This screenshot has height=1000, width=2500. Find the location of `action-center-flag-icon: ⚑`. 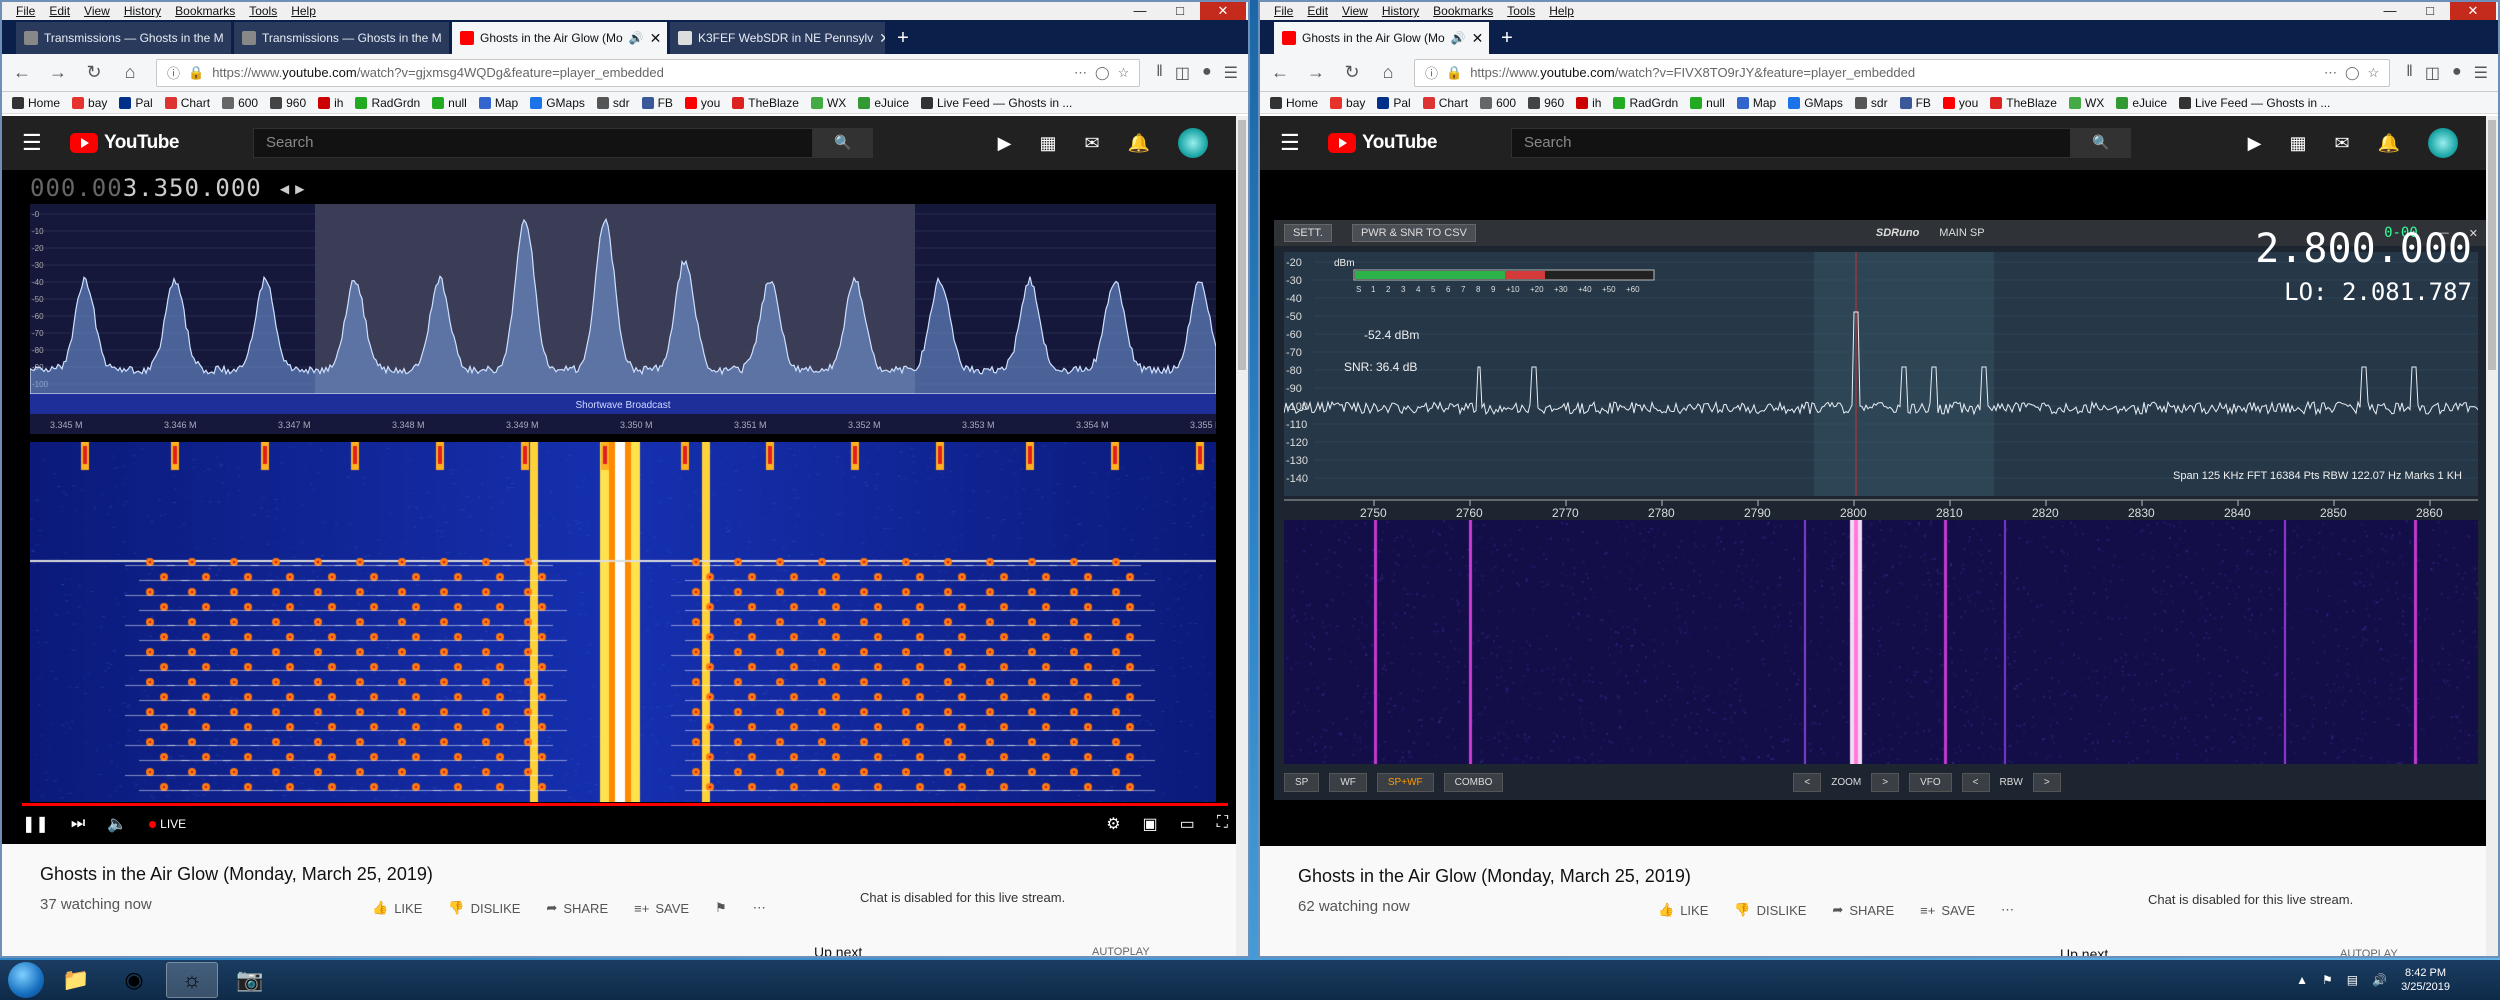

action-center-flag-icon: ⚑ is located at coordinates (2327, 980).